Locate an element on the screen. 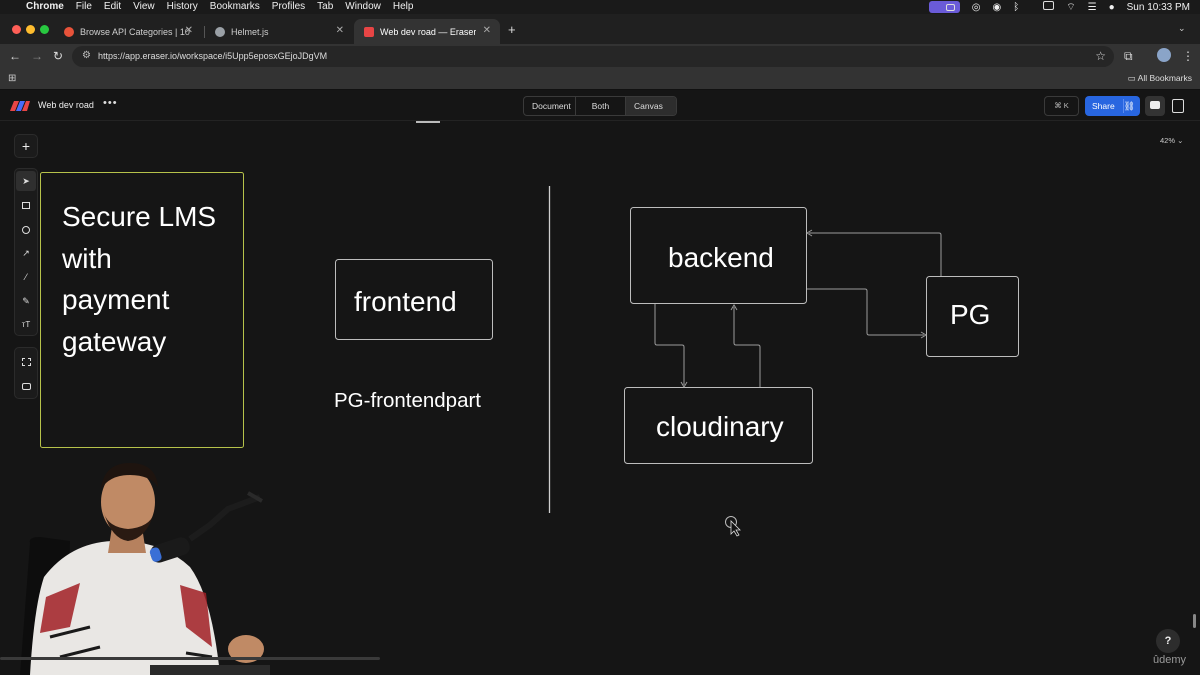 The height and width of the screenshot is (675, 1200). control-center-icon: ☰ is located at coordinates (1092, 7).